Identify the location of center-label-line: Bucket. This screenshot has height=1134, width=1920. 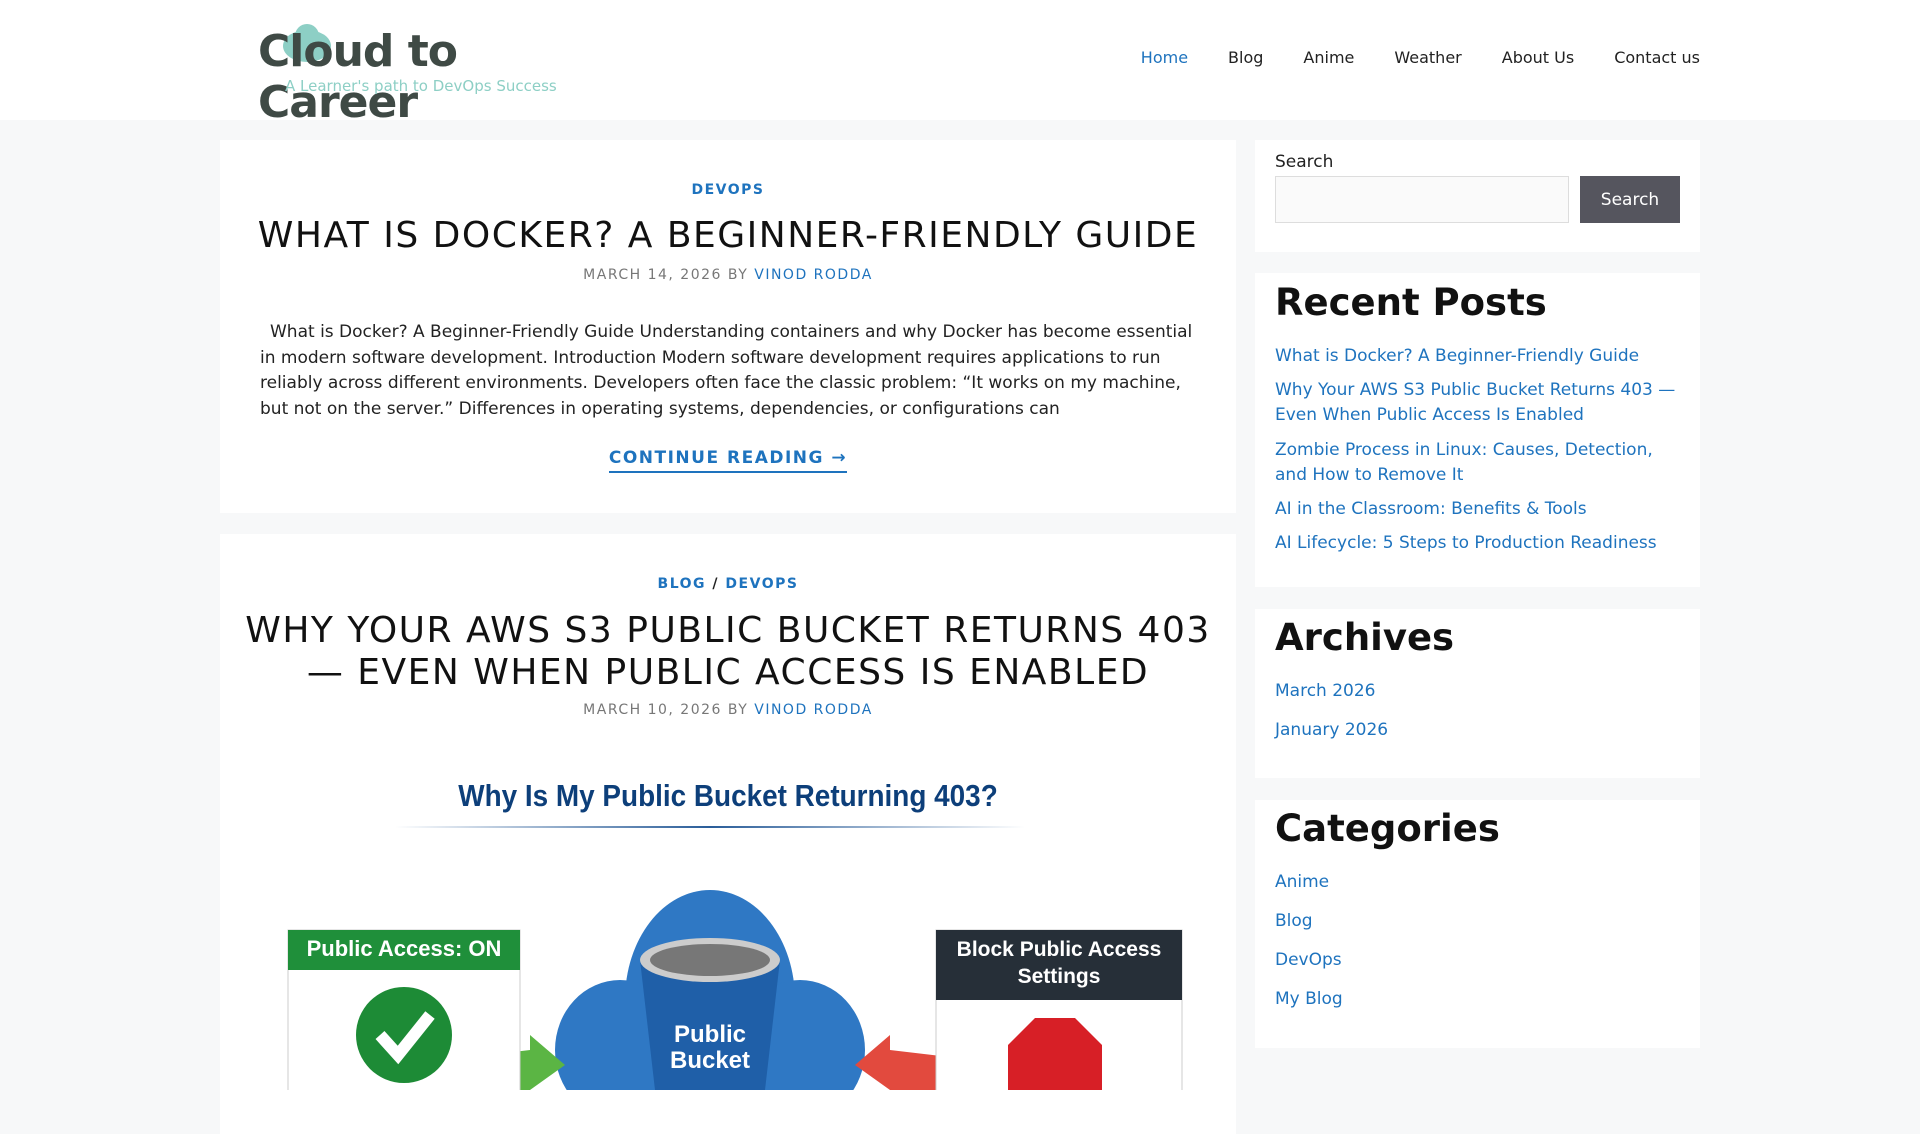
(710, 1060).